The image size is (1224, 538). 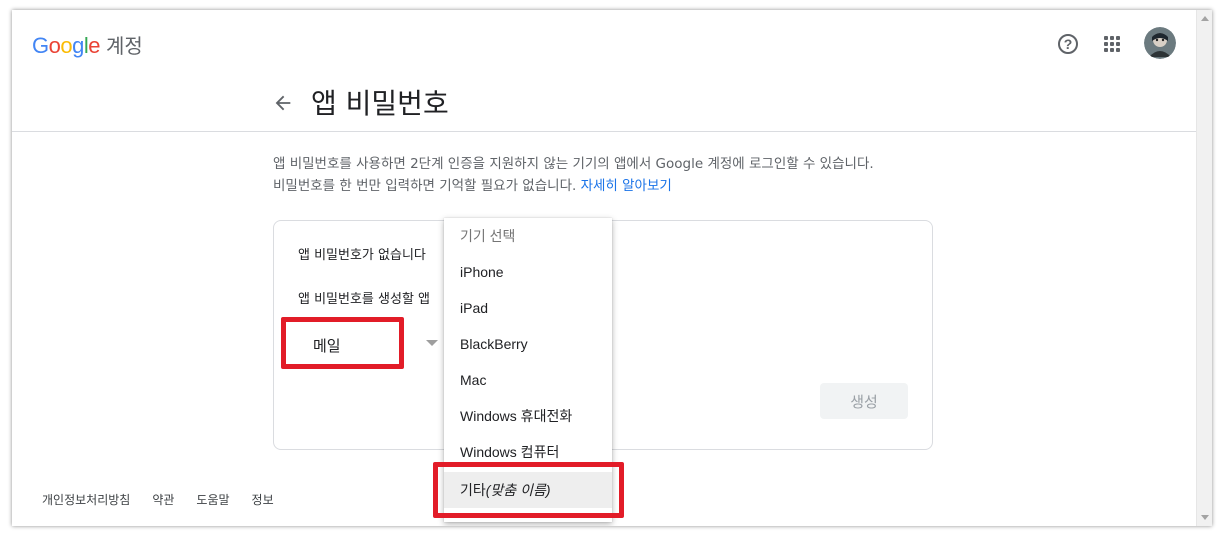 I want to click on device-option-blackberry: BlackBerry, so click(x=528, y=344).